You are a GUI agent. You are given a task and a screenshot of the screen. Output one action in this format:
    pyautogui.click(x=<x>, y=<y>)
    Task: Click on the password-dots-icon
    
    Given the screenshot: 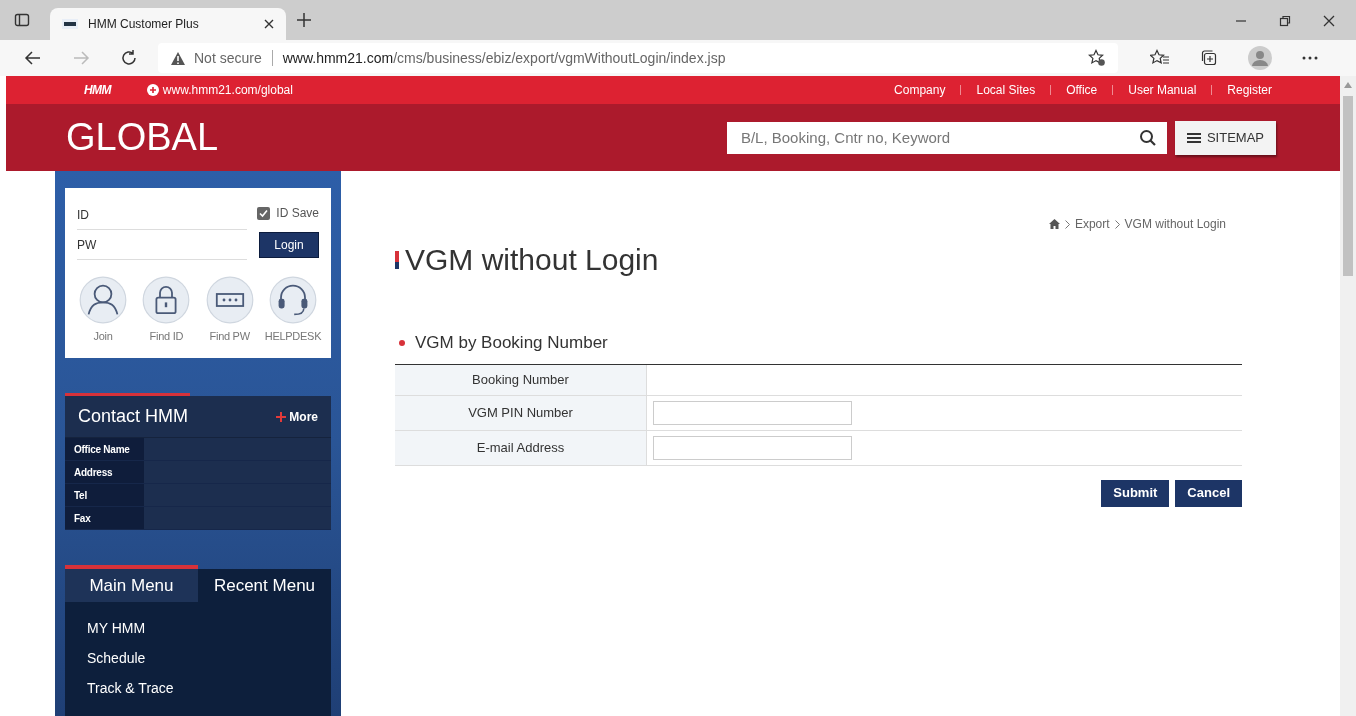 What is the action you would take?
    pyautogui.click(x=229, y=300)
    